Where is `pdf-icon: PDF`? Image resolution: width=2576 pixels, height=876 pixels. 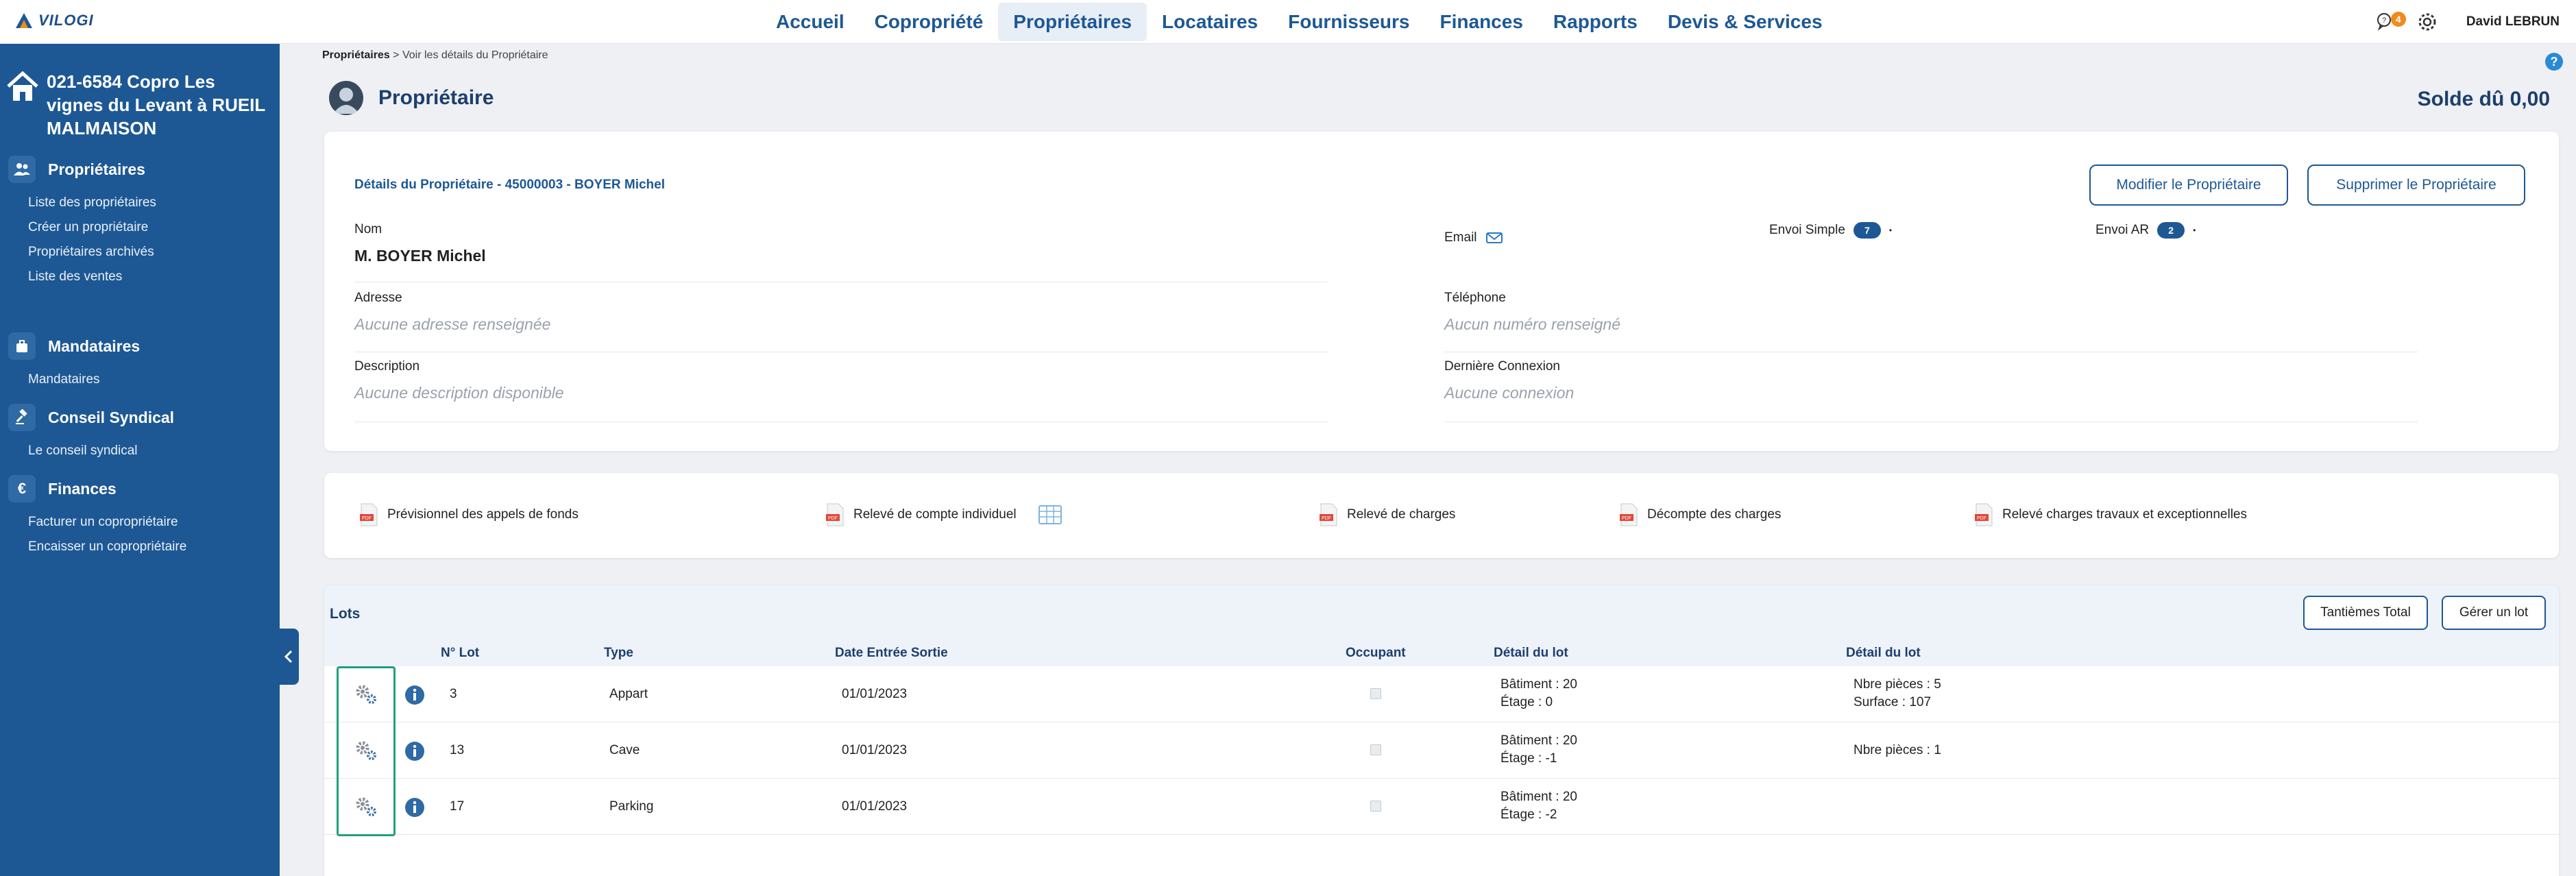 pdf-icon: PDF is located at coordinates (1629, 514).